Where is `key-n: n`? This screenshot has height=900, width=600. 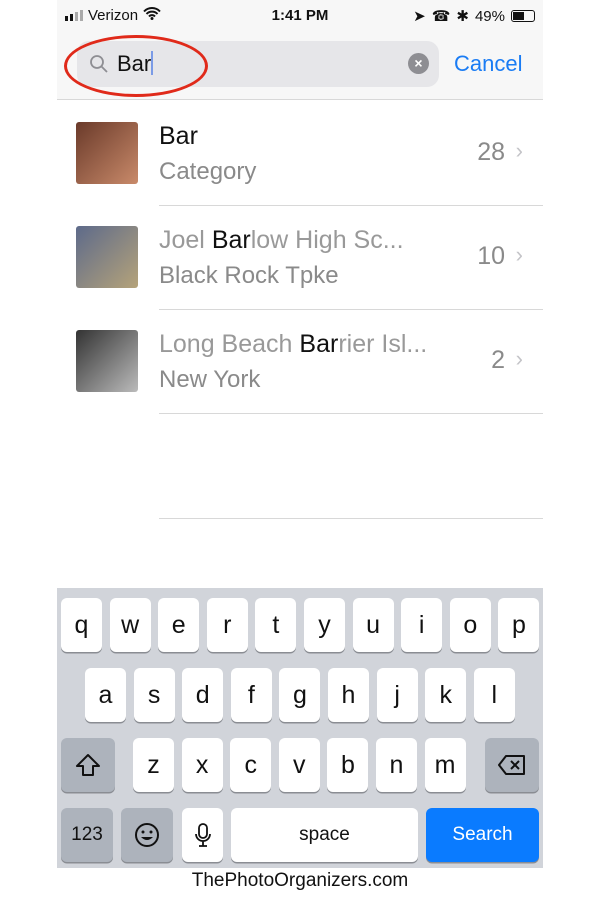 key-n: n is located at coordinates (396, 765).